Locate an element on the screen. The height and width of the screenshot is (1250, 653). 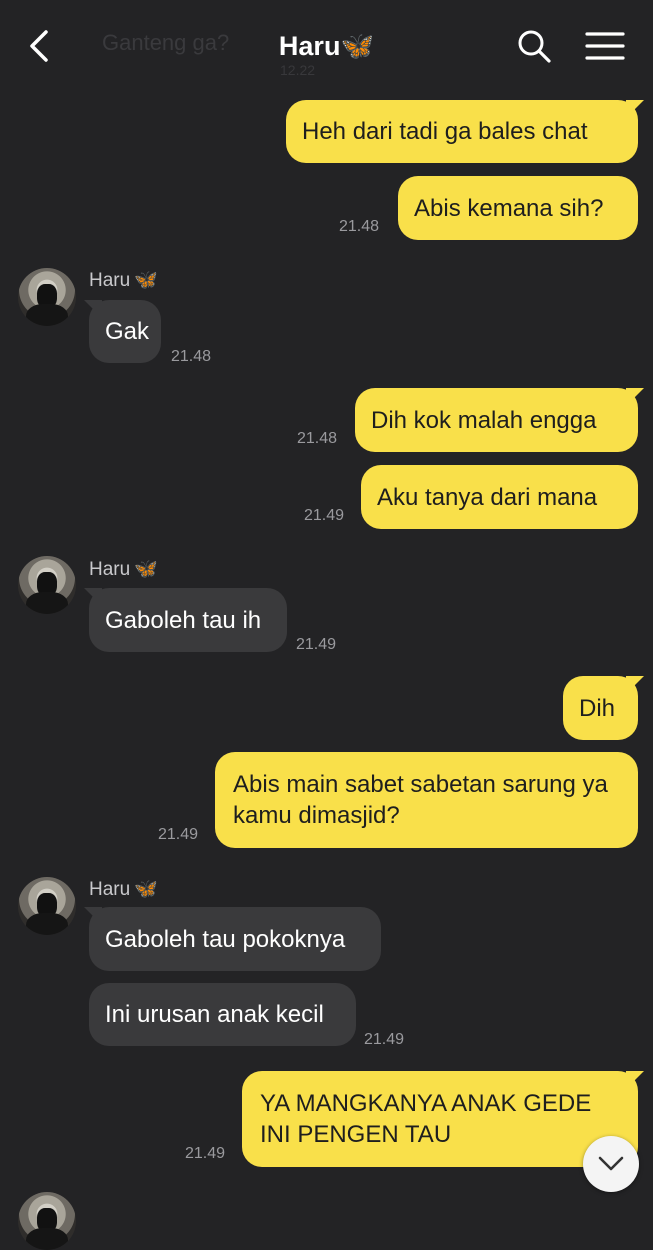
outgoing-message: Dih kok malah engga is located at coordinates (496, 420).